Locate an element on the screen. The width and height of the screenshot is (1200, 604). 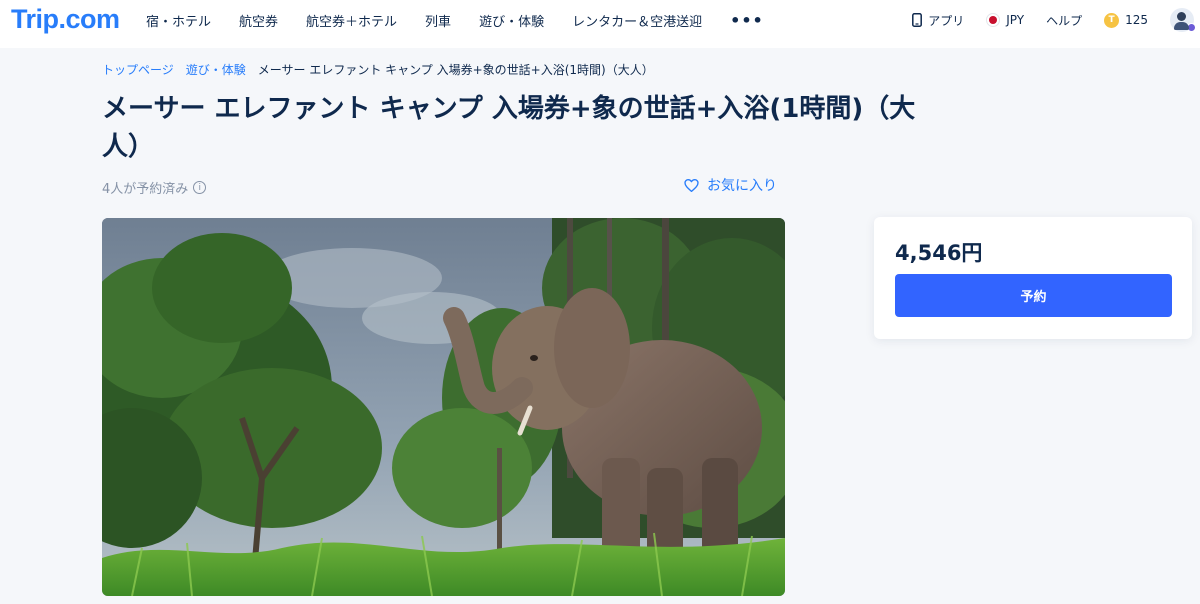
breadcrumb-current: メーサー エレファント キャンプ 入場券+象の世話+入浴(1時間)（大人） is located at coordinates (455, 70).